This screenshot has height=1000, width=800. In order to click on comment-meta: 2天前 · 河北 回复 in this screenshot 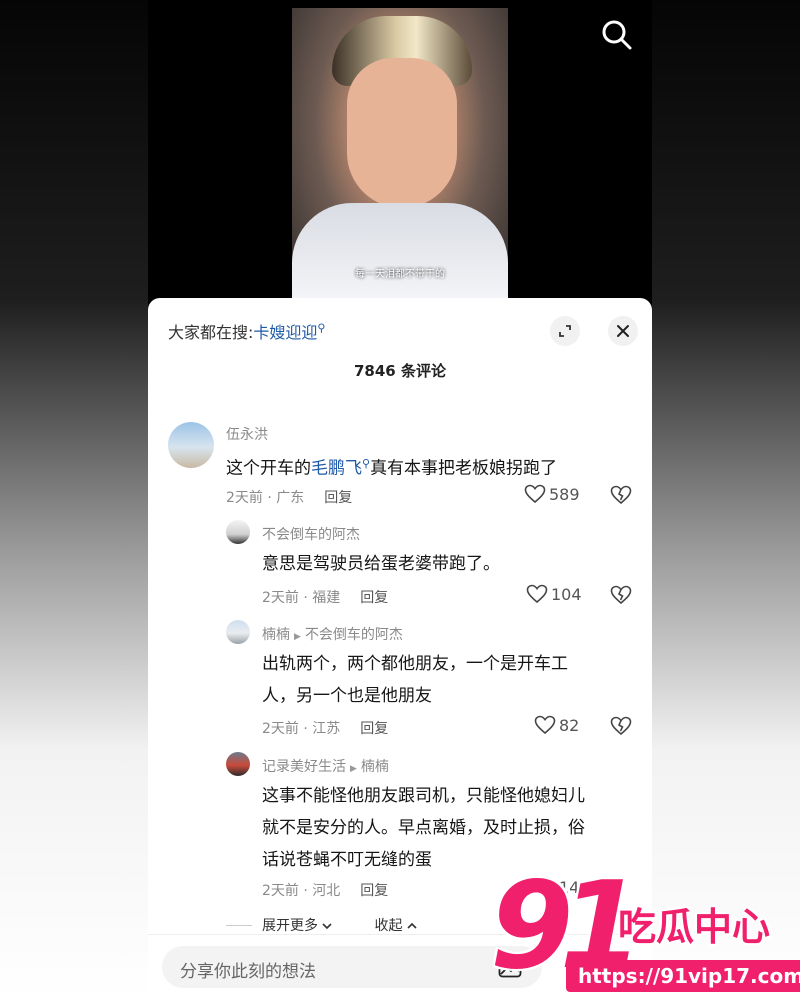, I will do `click(325, 890)`.